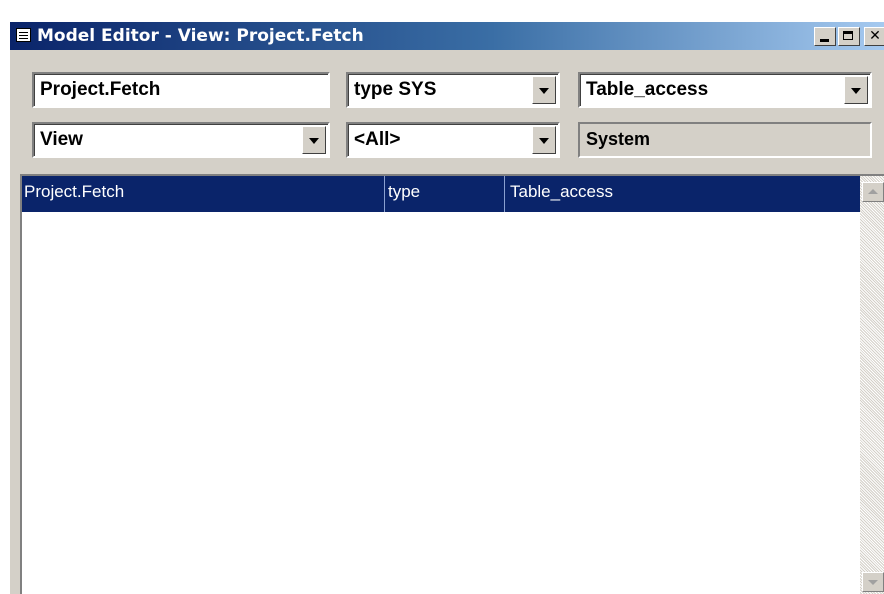 This screenshot has height=594, width=884. I want to click on minimize-button, so click(825, 36).